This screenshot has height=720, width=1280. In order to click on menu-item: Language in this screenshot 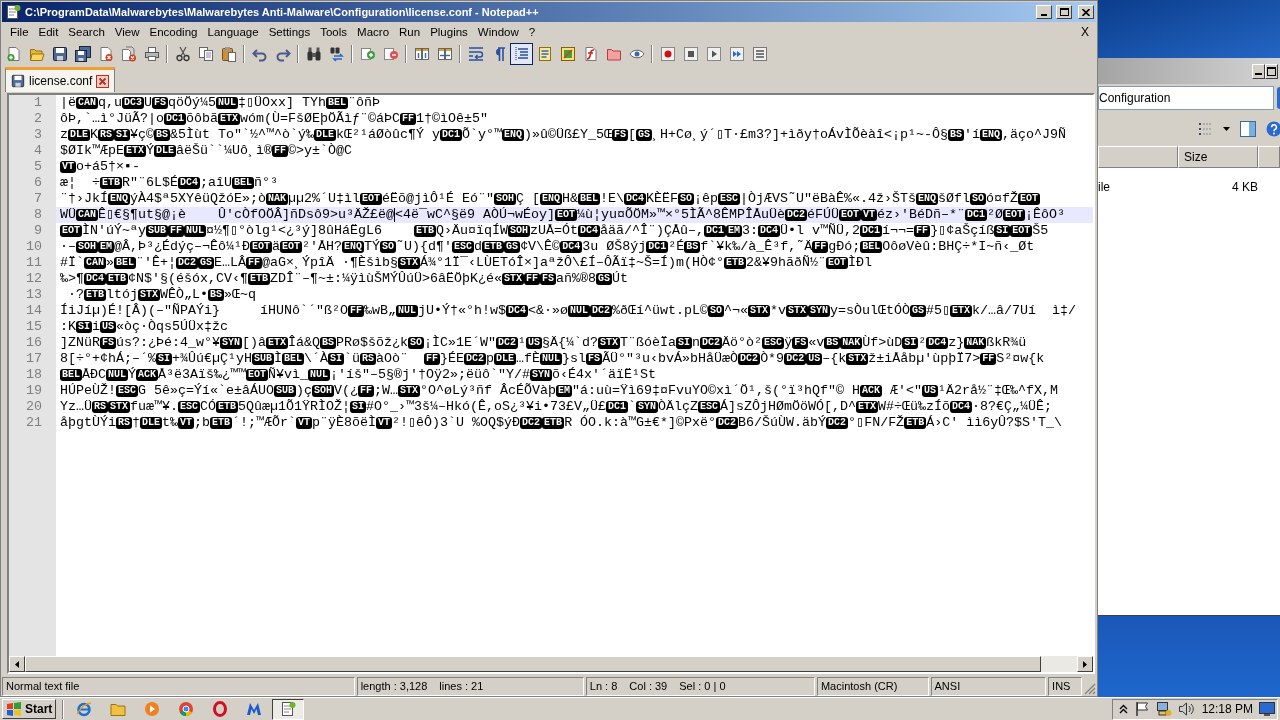, I will do `click(233, 32)`.